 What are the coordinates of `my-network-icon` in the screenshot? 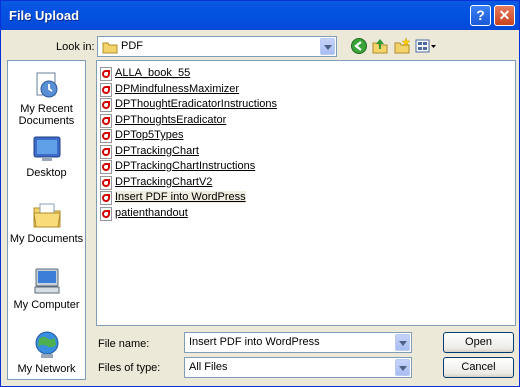 It's located at (46, 344).